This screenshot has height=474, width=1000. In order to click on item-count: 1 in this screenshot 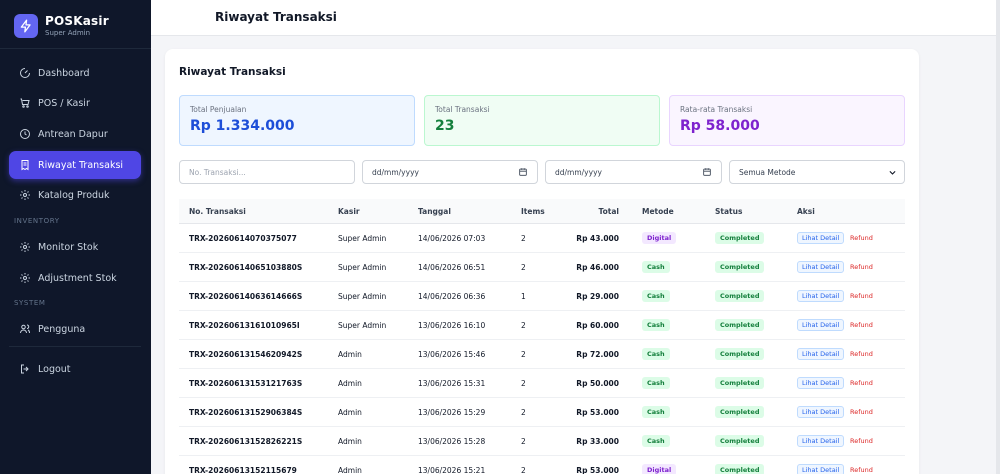, I will do `click(523, 296)`.